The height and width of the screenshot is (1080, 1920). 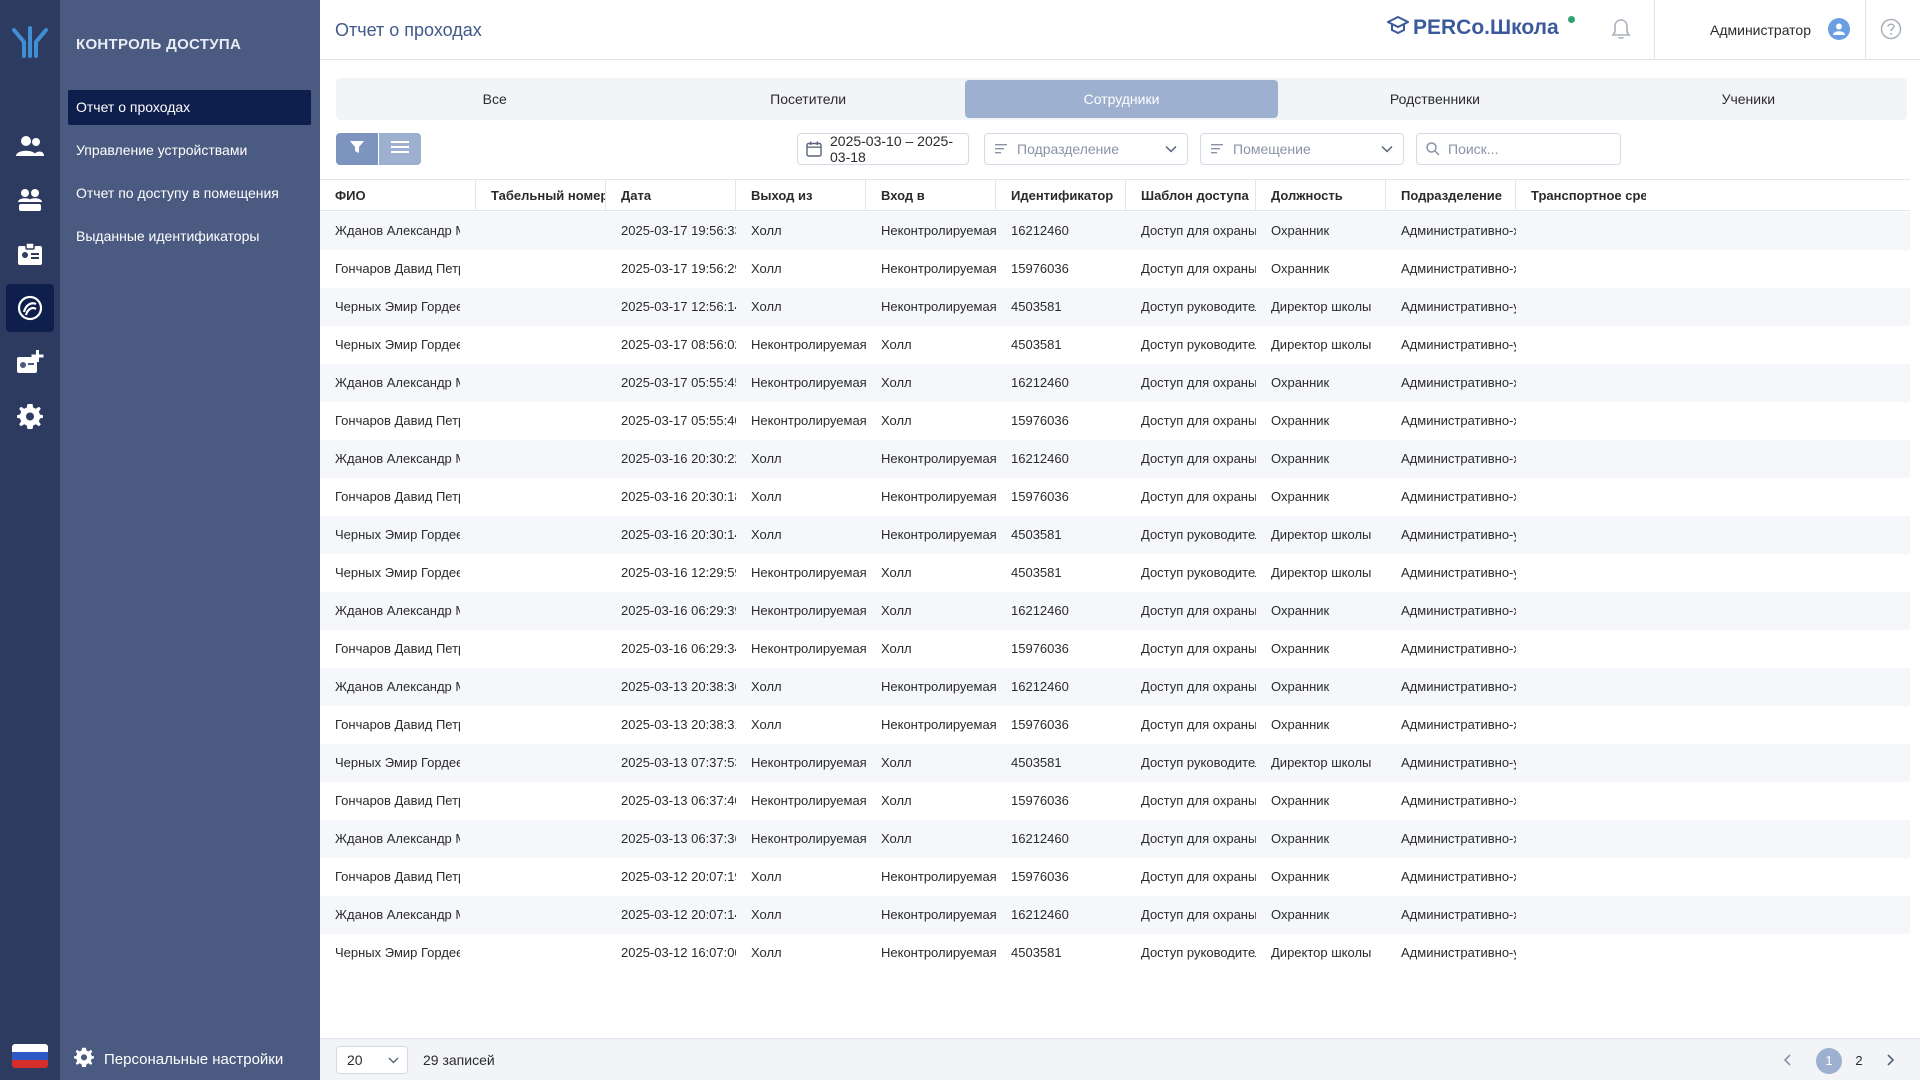 What do you see at coordinates (1198, 458) in the screenshot?
I see `cell-access-template: Доступ для охраны` at bounding box center [1198, 458].